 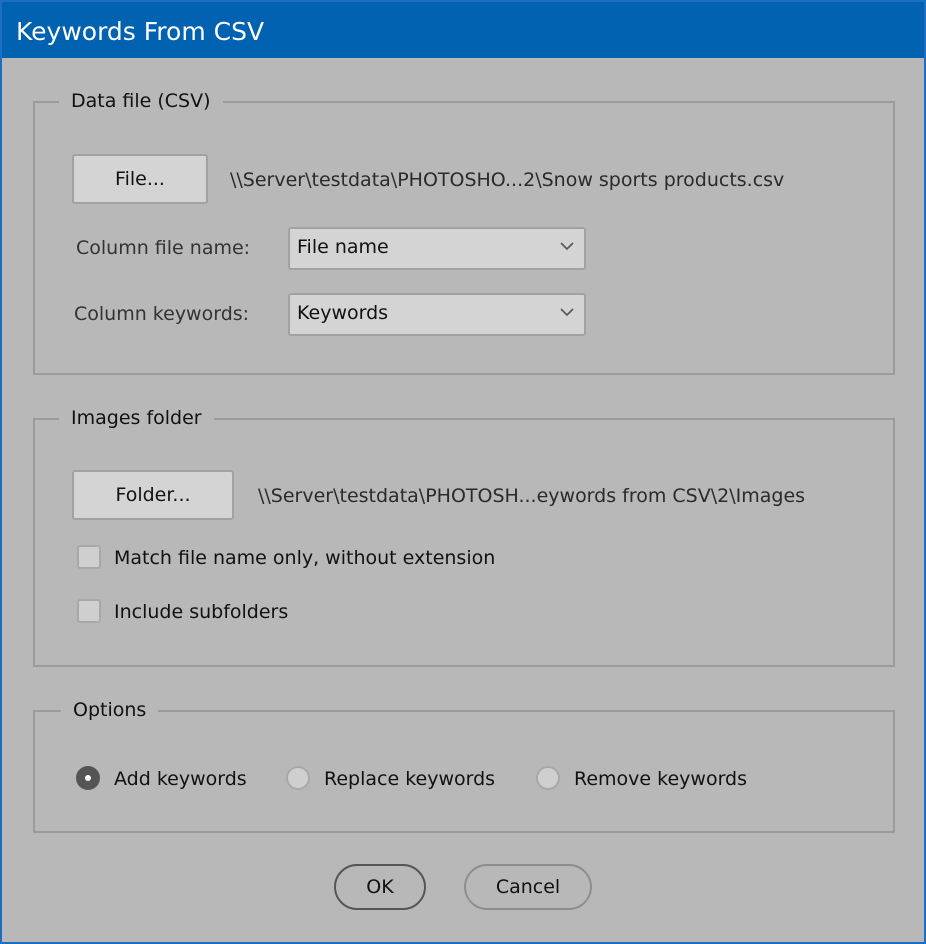 I want to click on remove-keywords-radio, so click(x=548, y=778).